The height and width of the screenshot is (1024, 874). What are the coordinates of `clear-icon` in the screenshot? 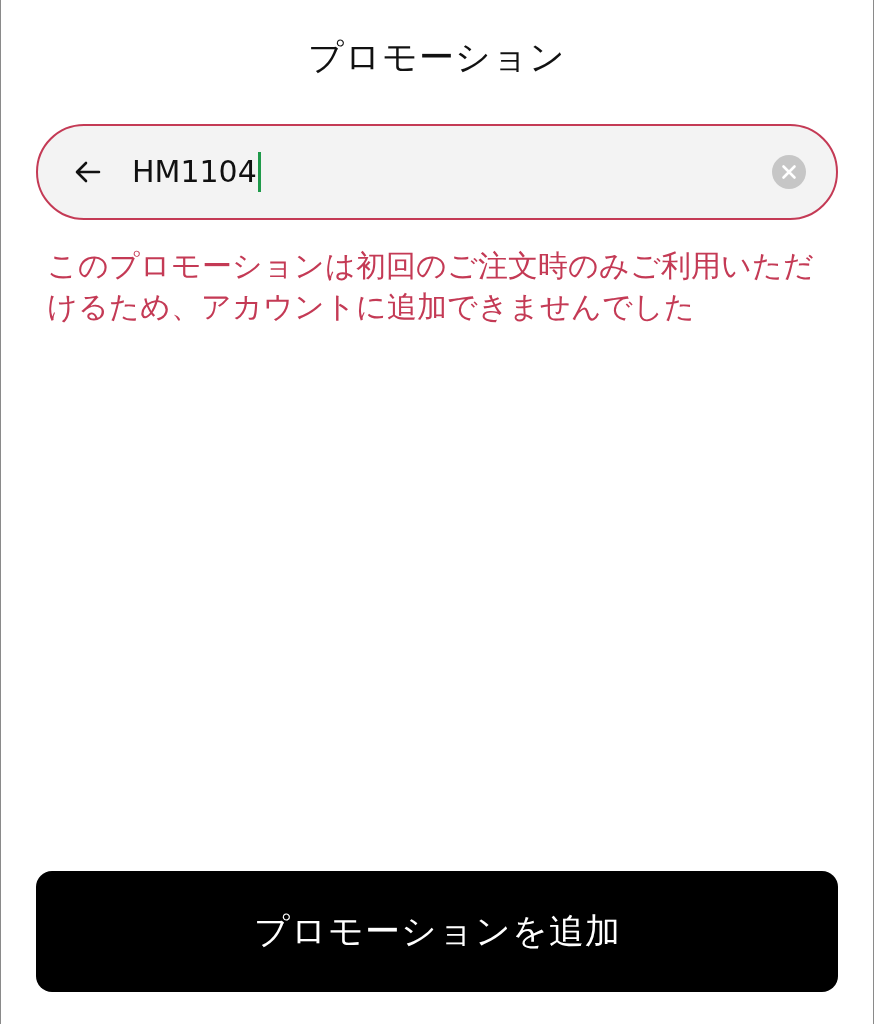 It's located at (789, 172).